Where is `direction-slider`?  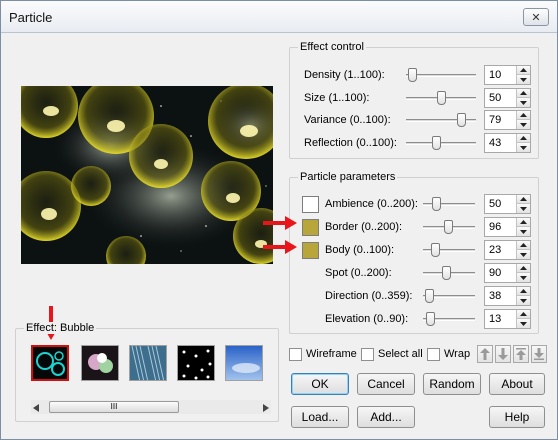 direction-slider is located at coordinates (449, 296).